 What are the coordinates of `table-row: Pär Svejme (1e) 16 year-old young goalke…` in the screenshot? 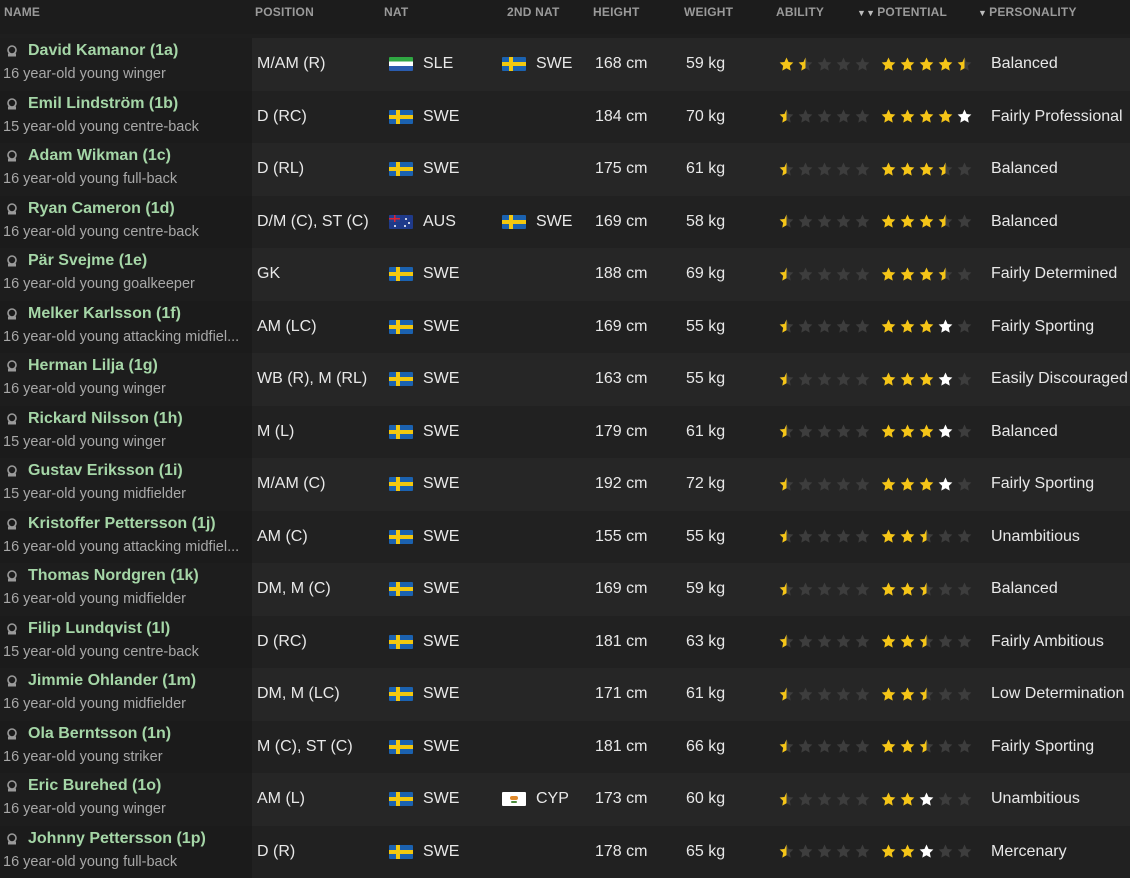 It's located at (565, 274).